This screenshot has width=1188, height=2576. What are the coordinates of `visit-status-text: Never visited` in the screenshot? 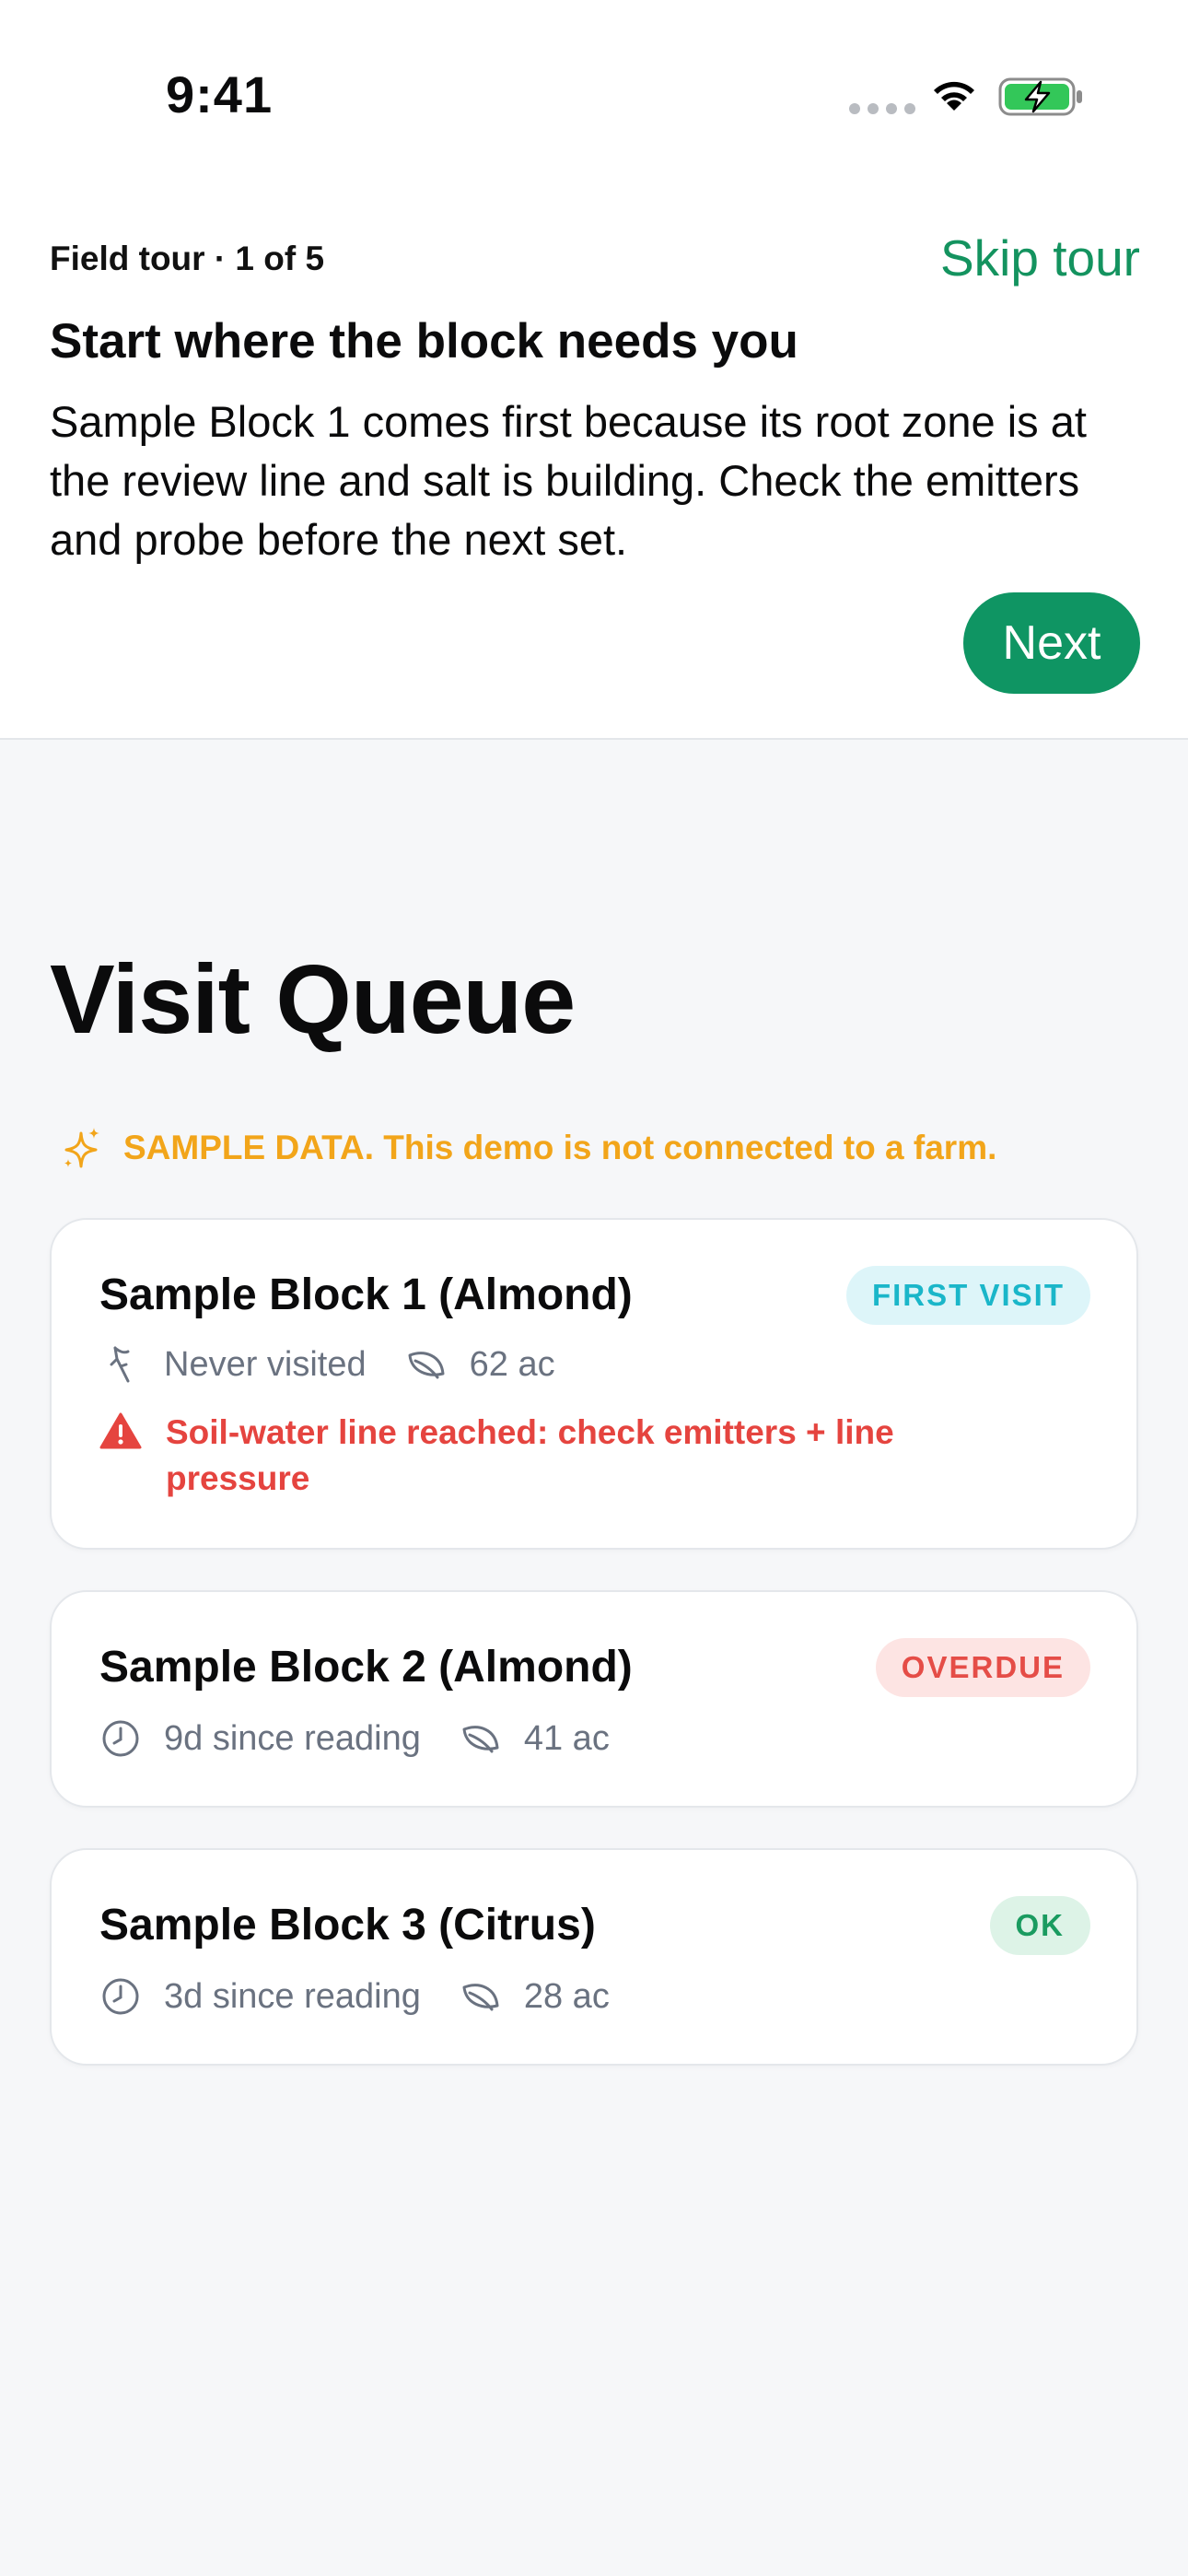 It's located at (265, 1364).